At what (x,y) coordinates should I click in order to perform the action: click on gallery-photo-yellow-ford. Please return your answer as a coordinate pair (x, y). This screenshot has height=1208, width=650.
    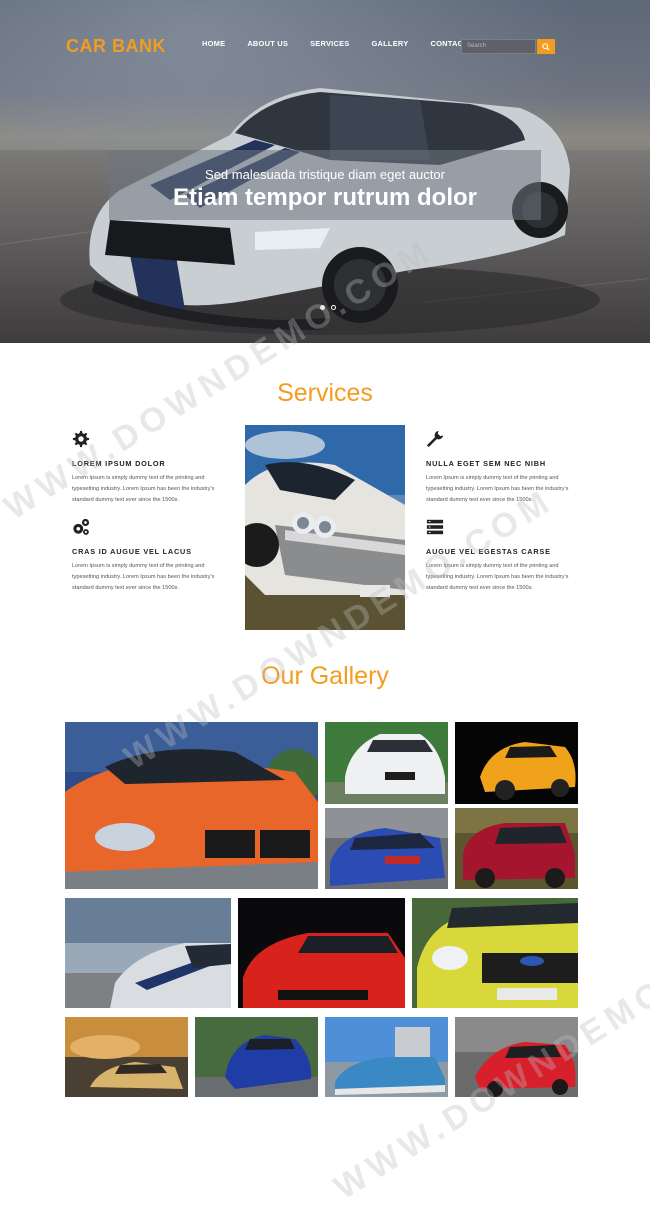
    Looking at the image, I should click on (495, 953).